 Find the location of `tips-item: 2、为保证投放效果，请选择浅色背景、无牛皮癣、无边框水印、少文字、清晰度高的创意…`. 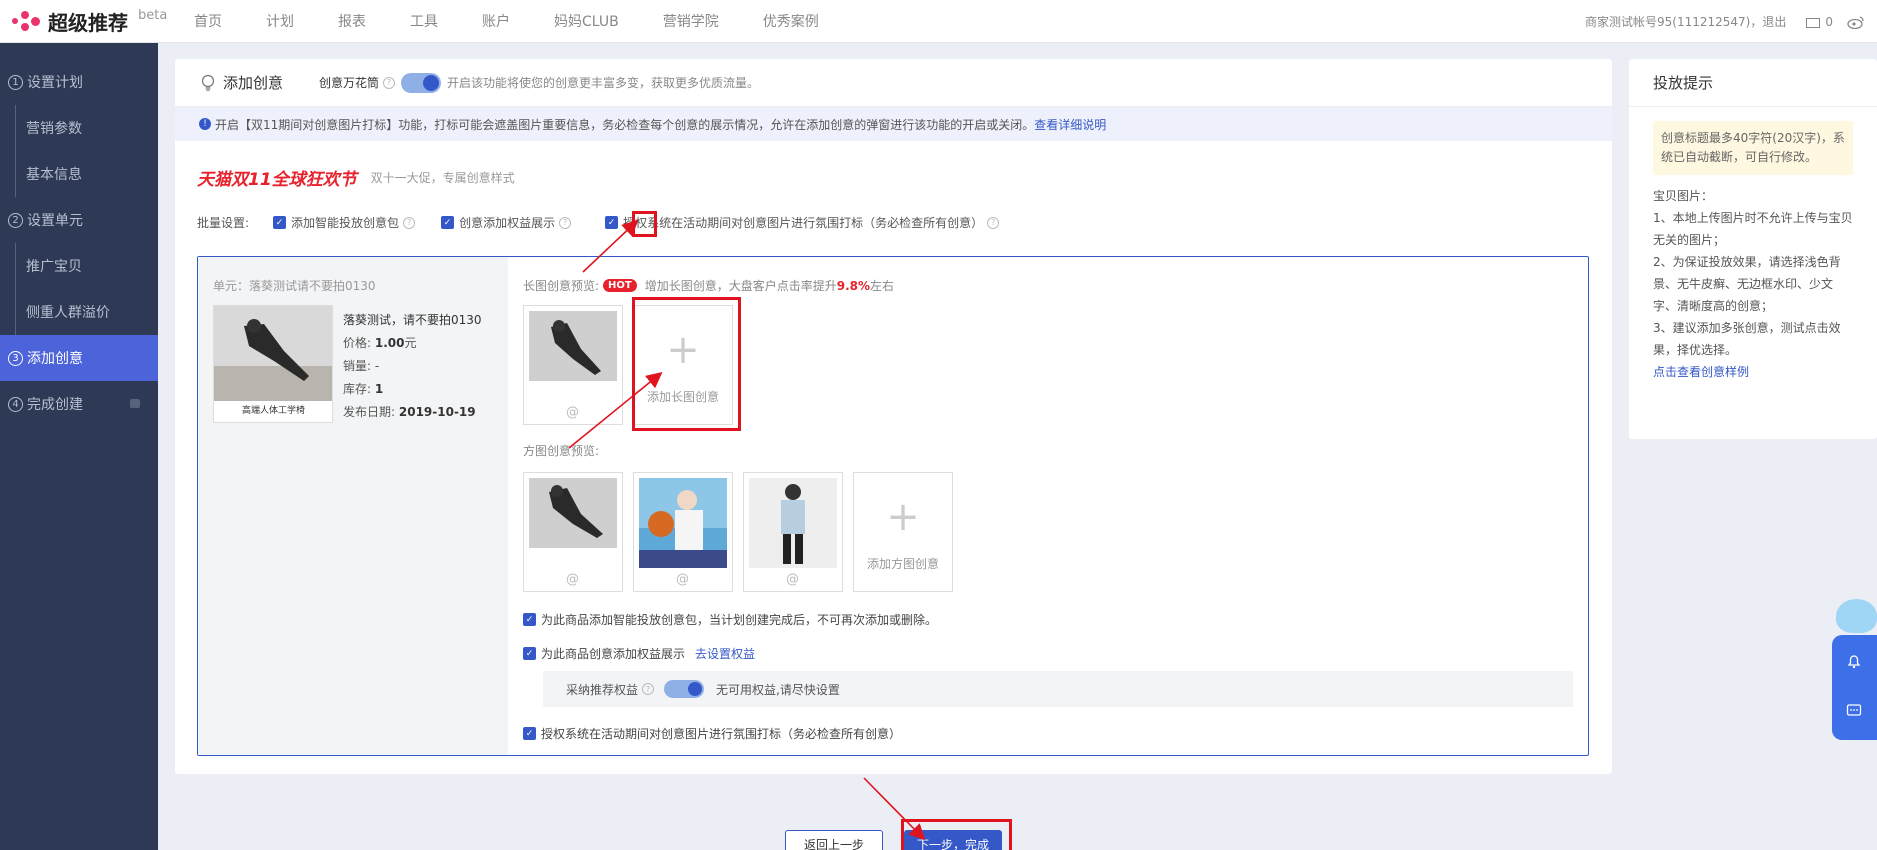

tips-item: 2、为保证投放效果，请选择浅色背景、无牛皮癣、无边框水印、少文字、清晰度高的创意… is located at coordinates (1747, 284).